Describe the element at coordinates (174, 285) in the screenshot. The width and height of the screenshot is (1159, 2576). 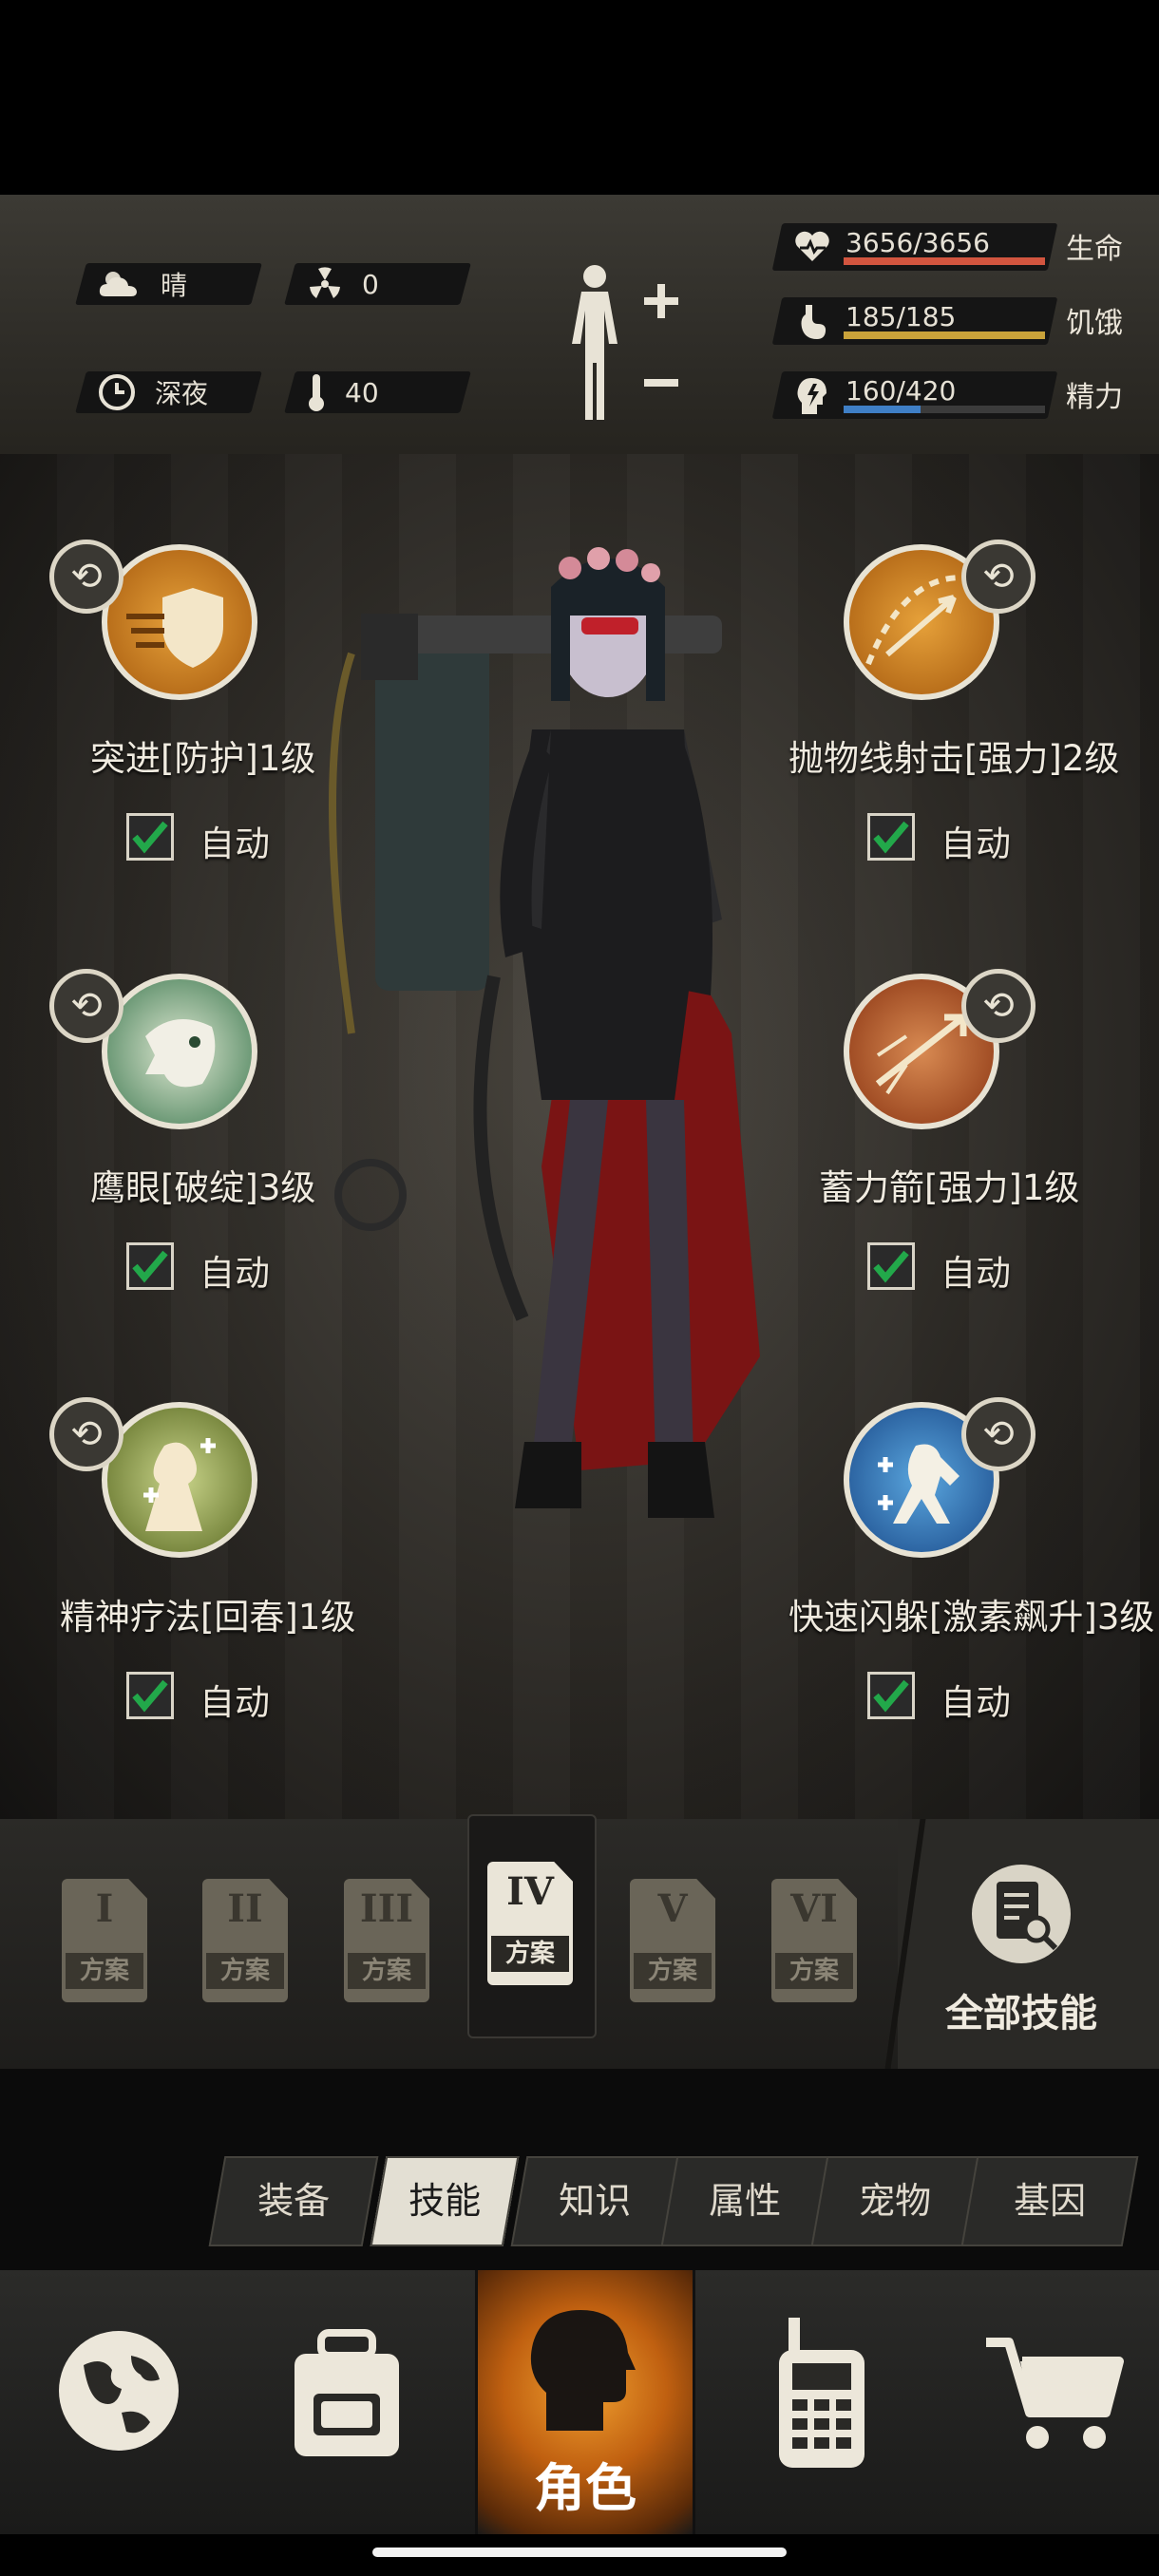
I see `weather-text: 晴` at that location.